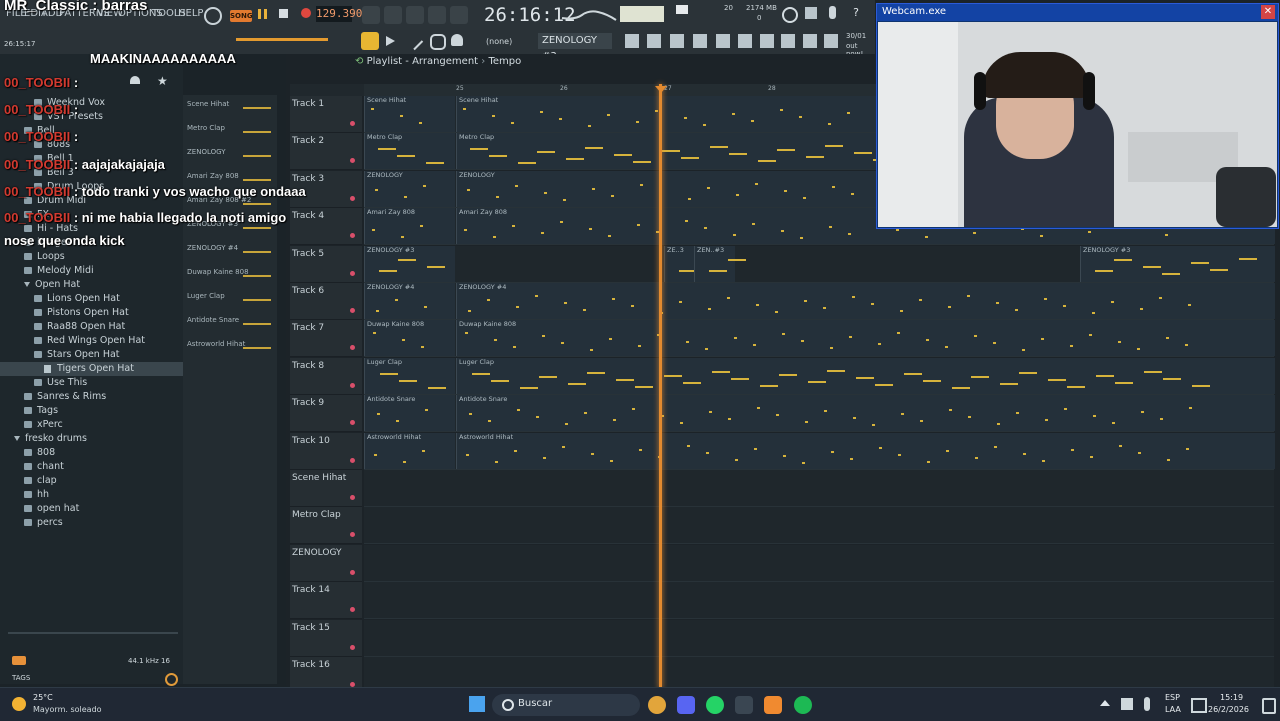 The image size is (1280, 721). What do you see at coordinates (657, 705) in the screenshot?
I see `chrome-icon` at bounding box center [657, 705].